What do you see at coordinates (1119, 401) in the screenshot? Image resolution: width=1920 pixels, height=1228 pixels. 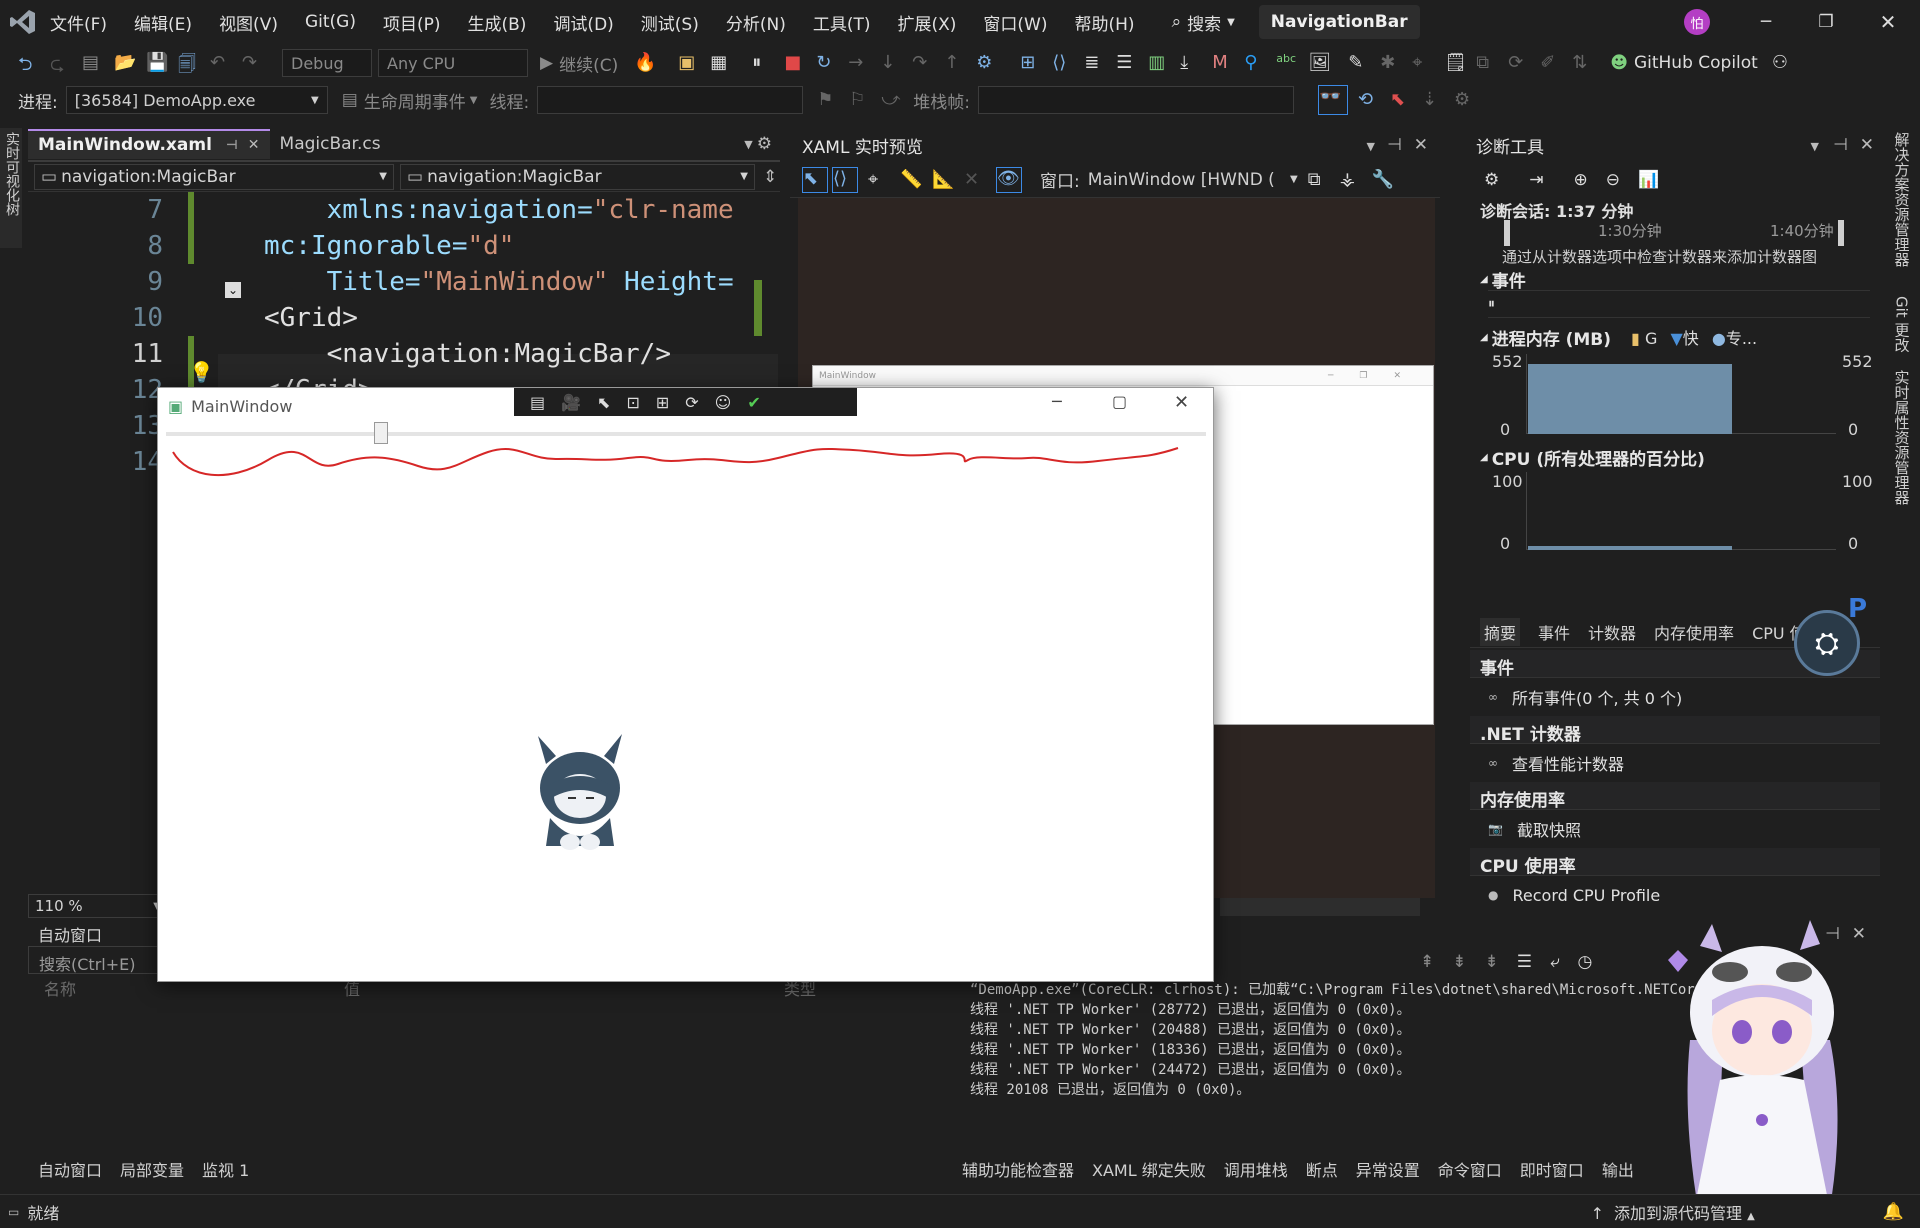 I see `maximize-button: ▢` at bounding box center [1119, 401].